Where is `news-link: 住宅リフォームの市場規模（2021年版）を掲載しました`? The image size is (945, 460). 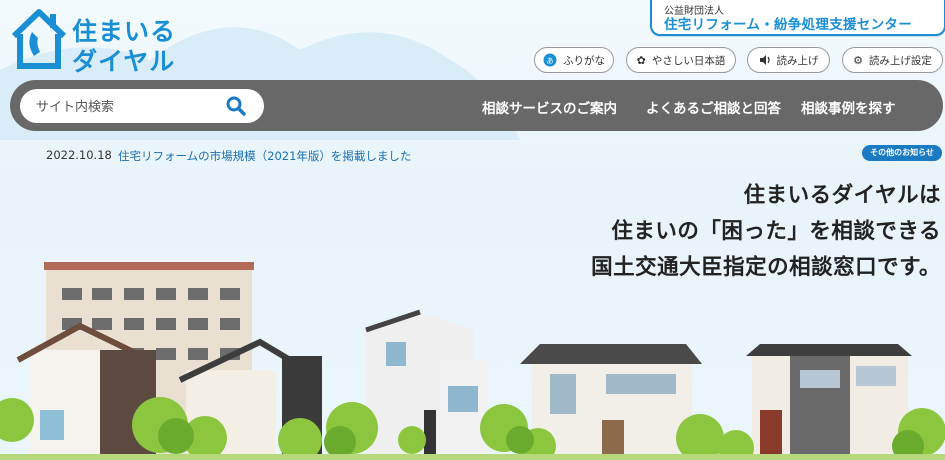
news-link: 住宅リフォームの市場規模（2021年版）を掲載しました is located at coordinates (264, 156).